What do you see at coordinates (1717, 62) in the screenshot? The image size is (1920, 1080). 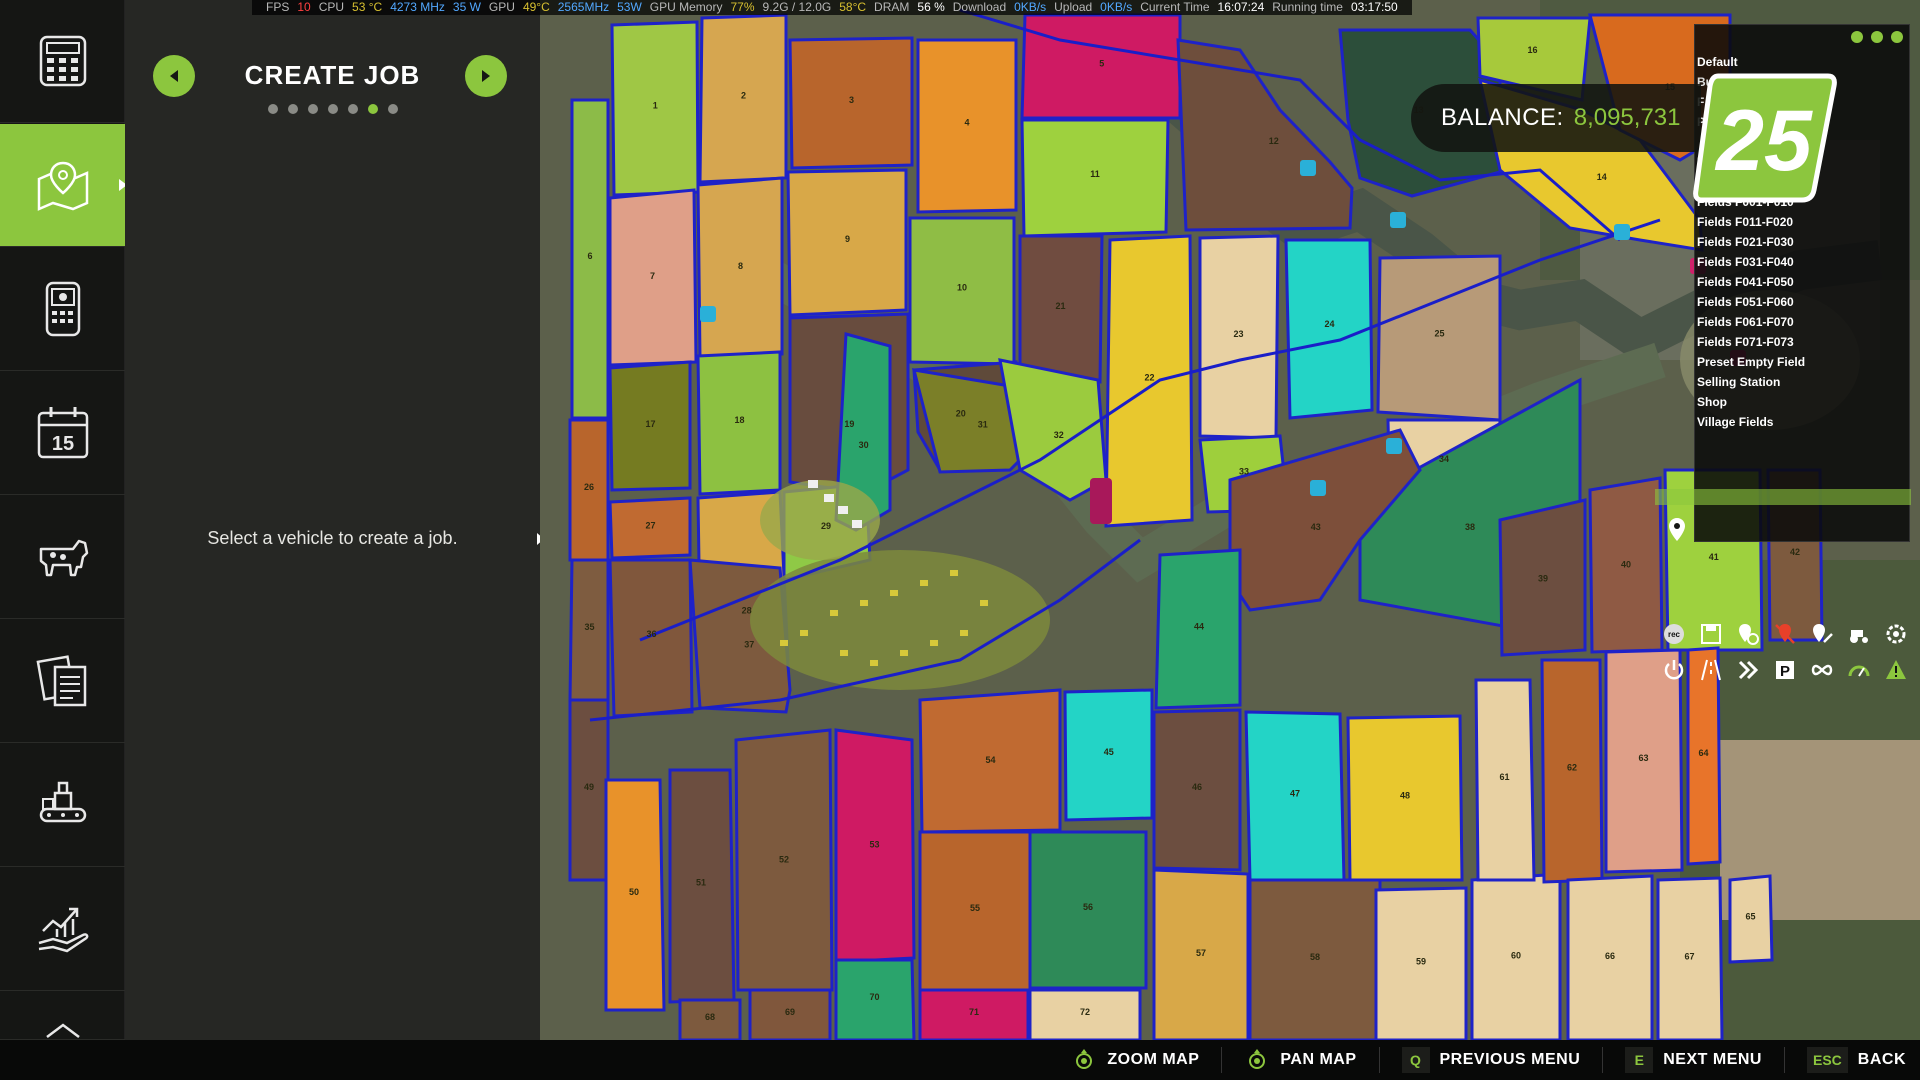 I see `filter-item: Default` at bounding box center [1717, 62].